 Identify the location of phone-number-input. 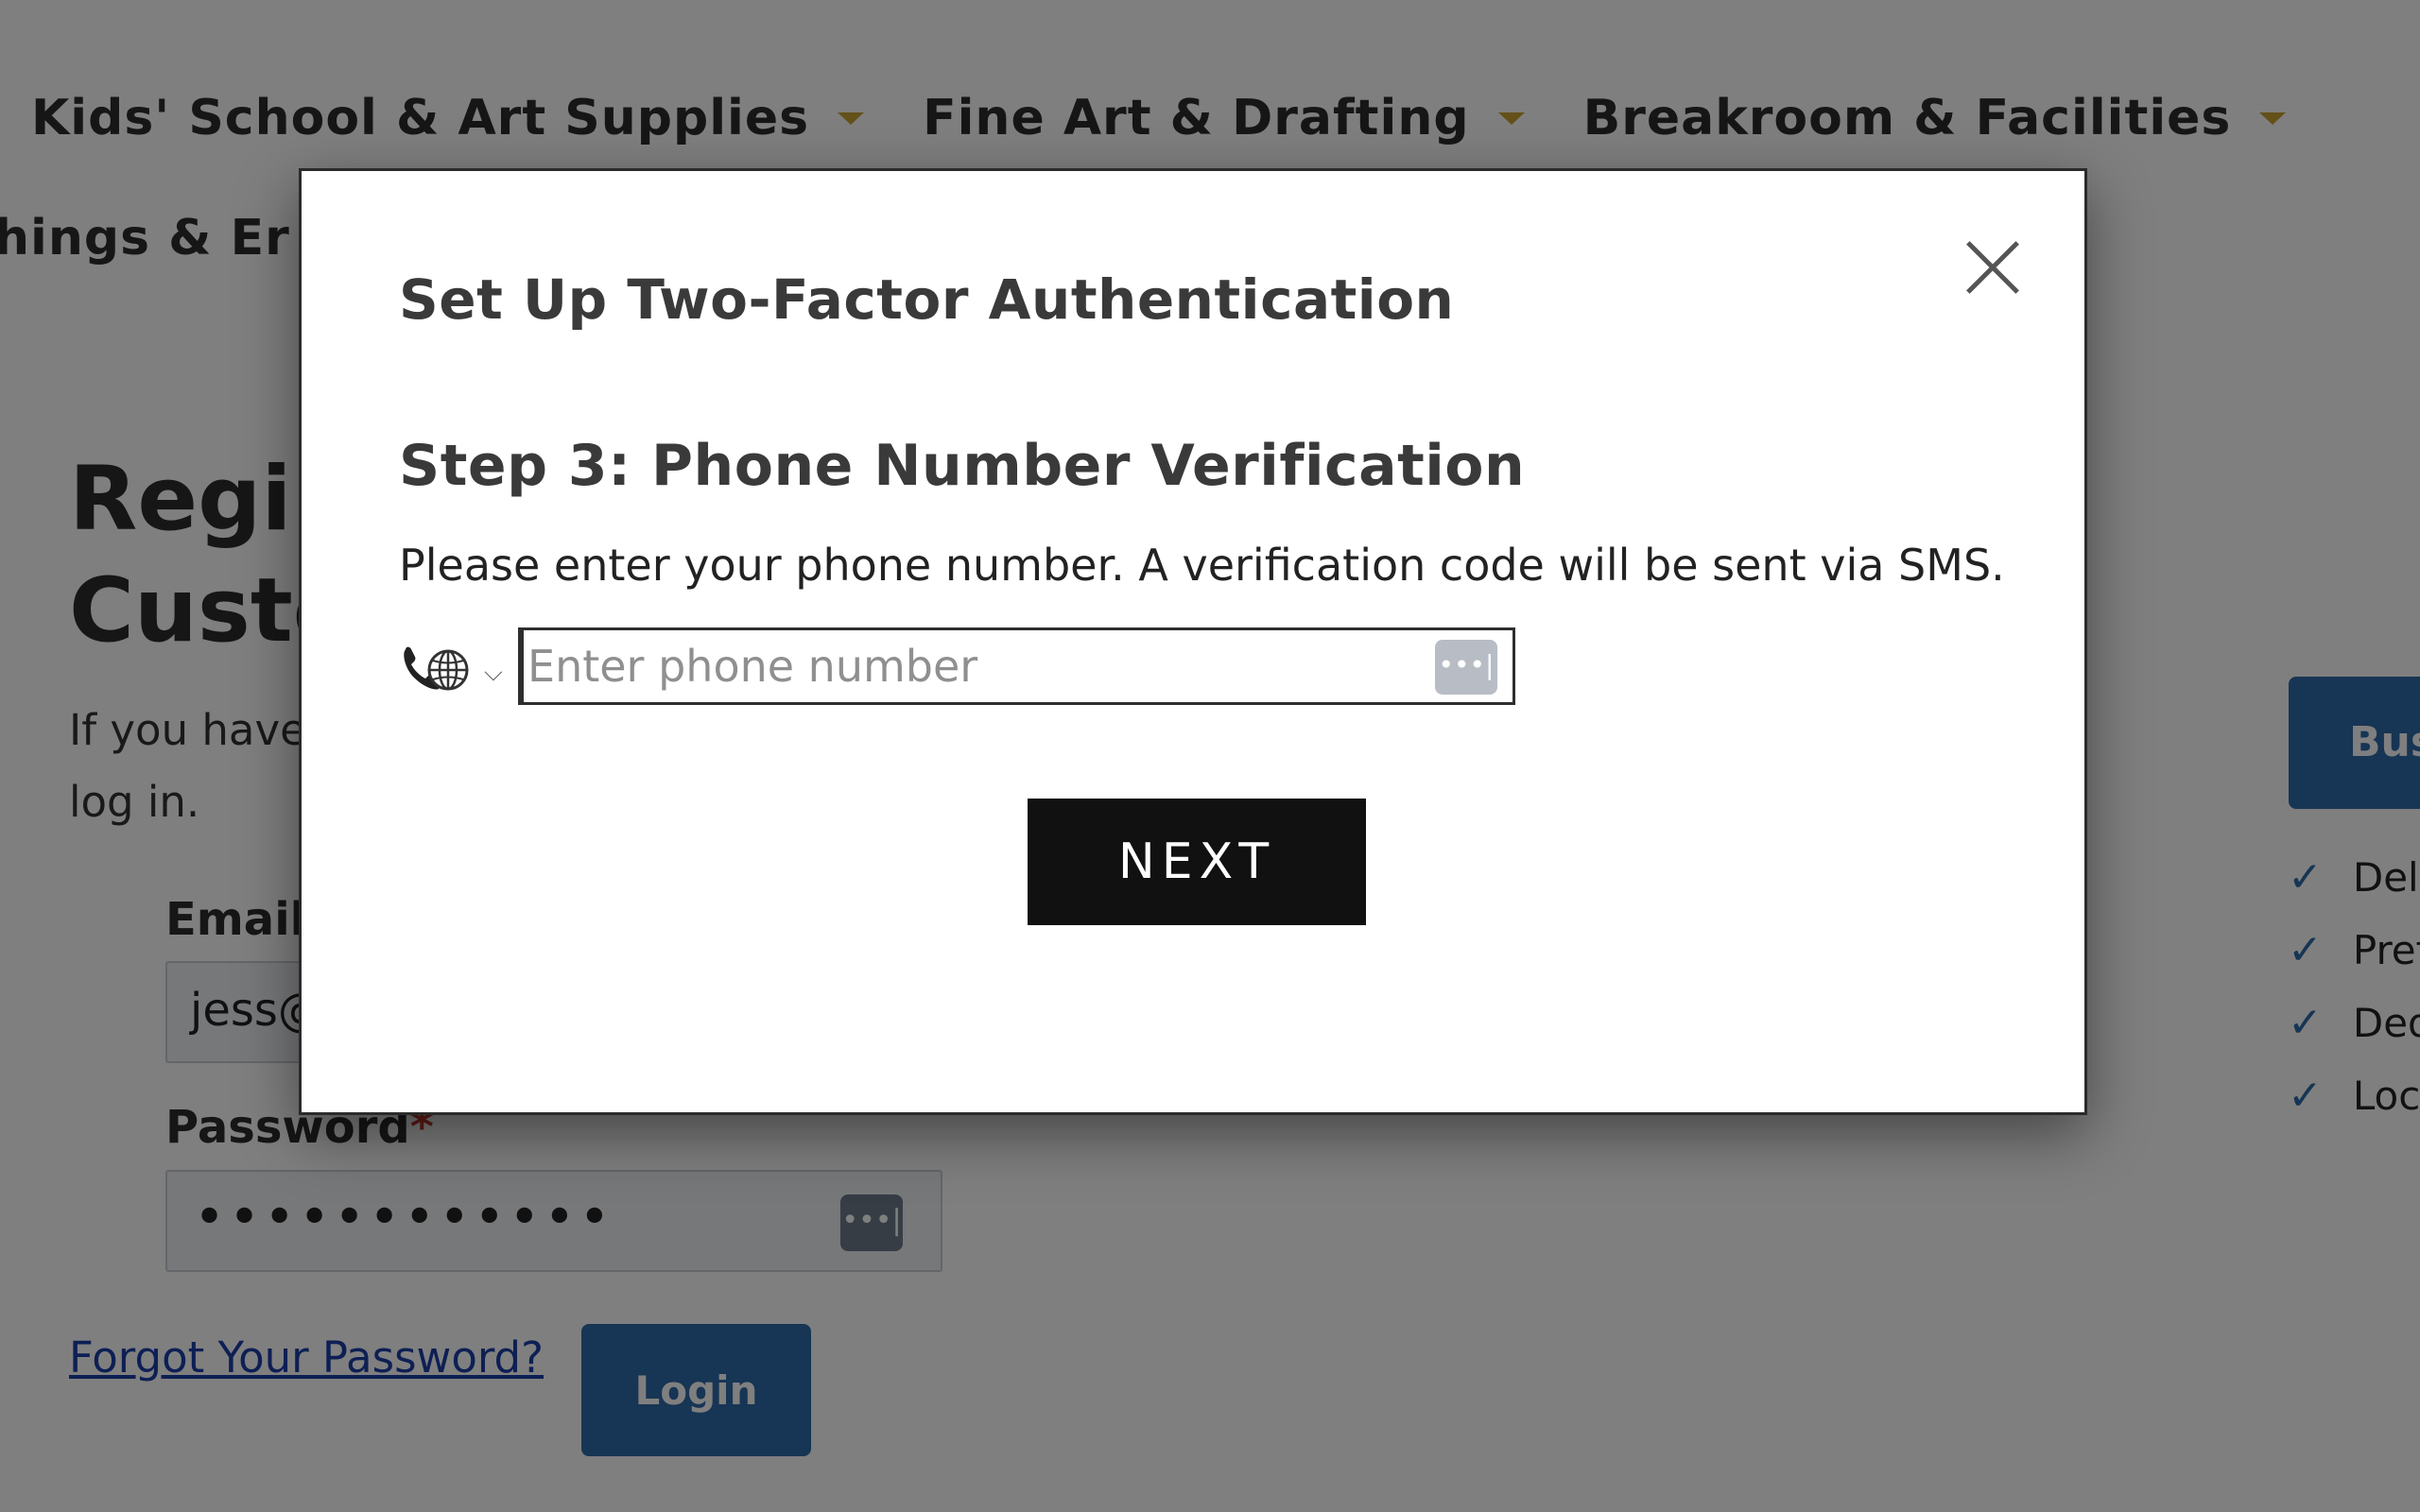
(1016, 666).